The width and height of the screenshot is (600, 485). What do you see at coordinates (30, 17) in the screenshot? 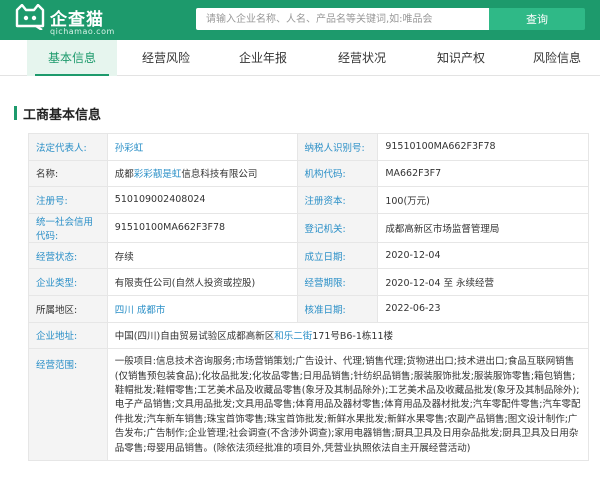
I see `cat-logo-icon` at bounding box center [30, 17].